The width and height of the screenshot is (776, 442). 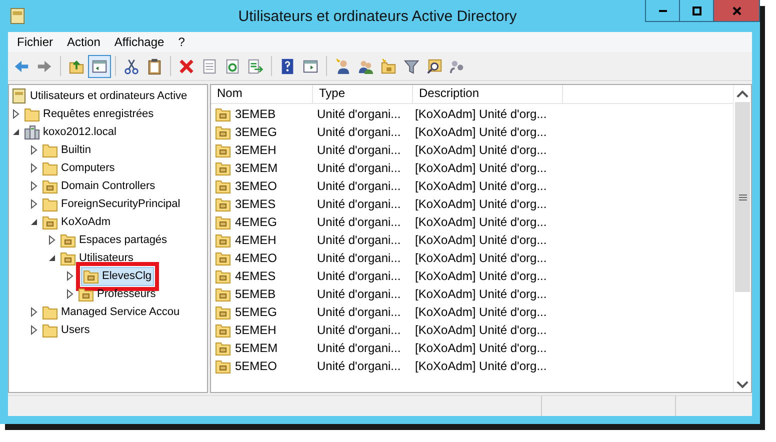 I want to click on tree-item: ElevesClg, so click(x=117, y=276).